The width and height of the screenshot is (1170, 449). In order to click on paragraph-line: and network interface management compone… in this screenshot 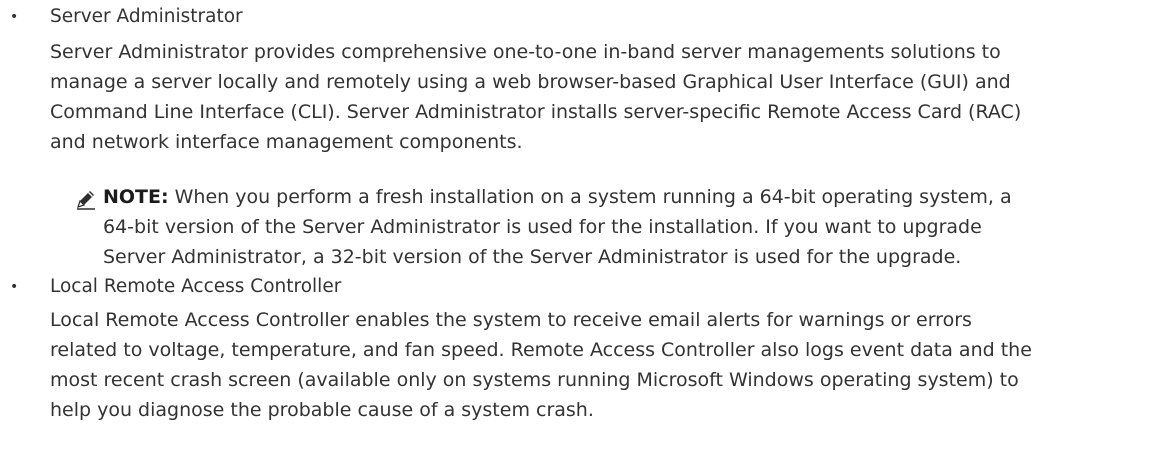, I will do `click(286, 142)`.